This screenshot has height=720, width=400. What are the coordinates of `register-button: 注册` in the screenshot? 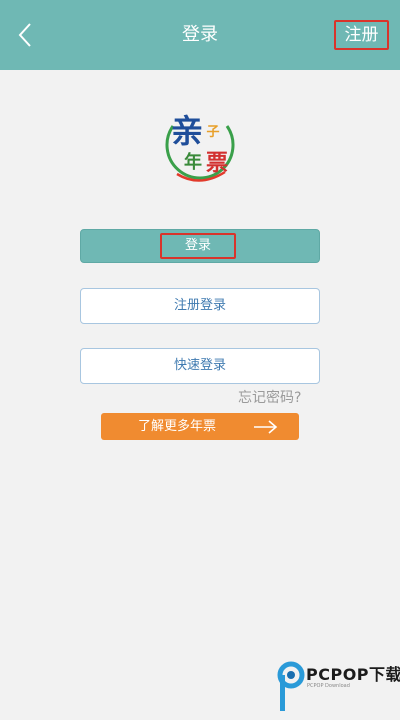 It's located at (361, 35).